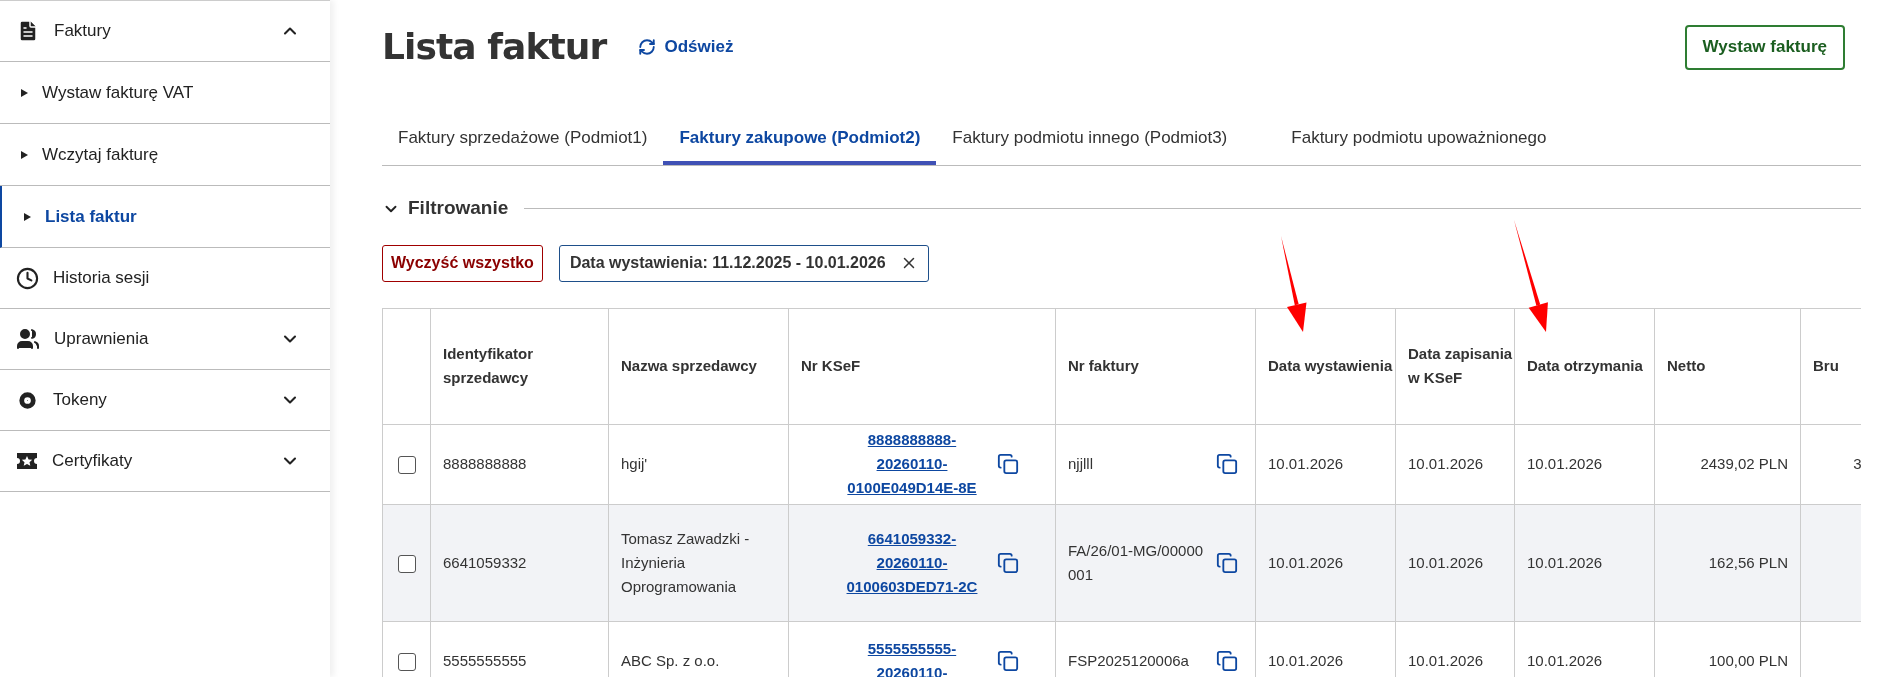  Describe the element at coordinates (165, 278) in the screenshot. I see `sidebar-item: Historia sesji` at that location.